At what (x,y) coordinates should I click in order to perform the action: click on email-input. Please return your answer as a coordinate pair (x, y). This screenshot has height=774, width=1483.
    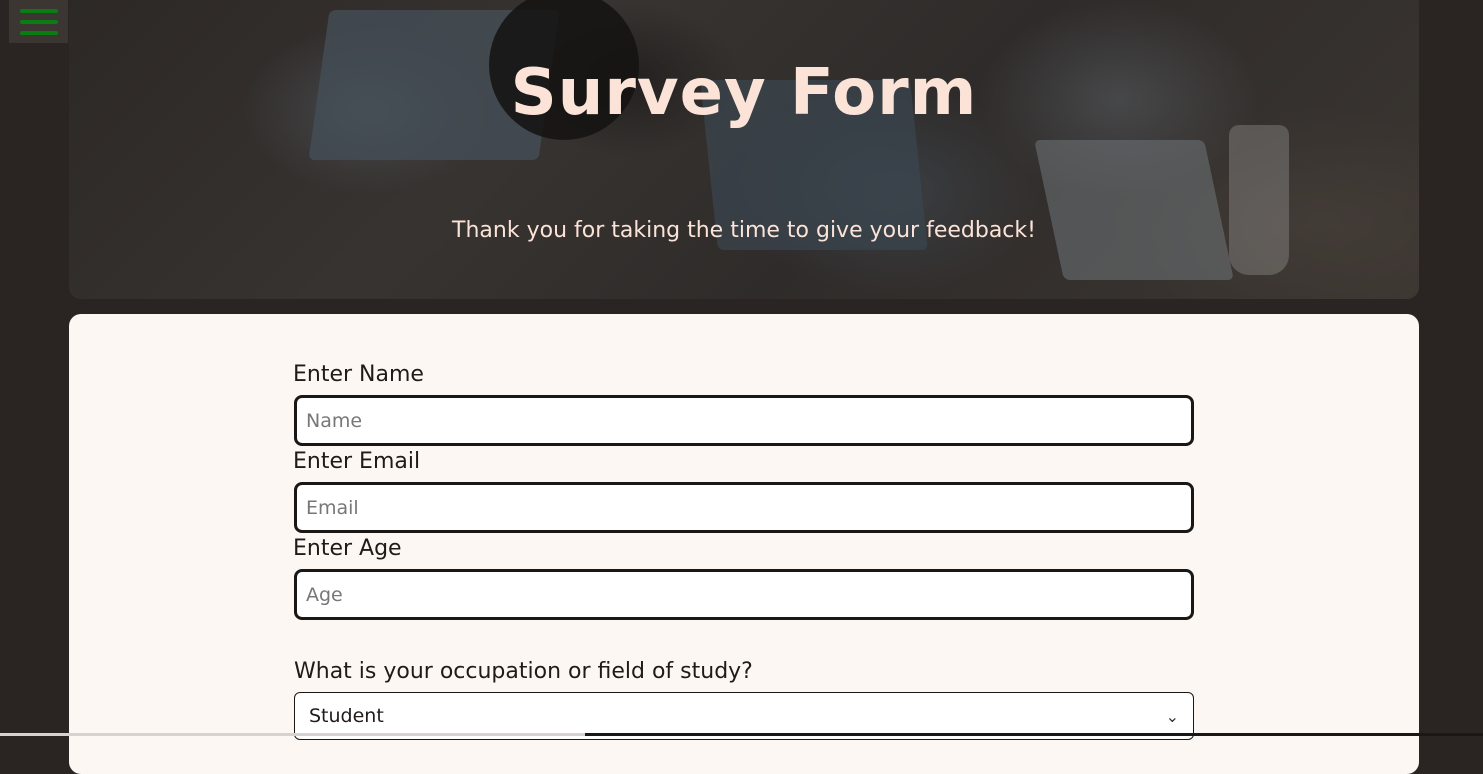
    Looking at the image, I should click on (744, 507).